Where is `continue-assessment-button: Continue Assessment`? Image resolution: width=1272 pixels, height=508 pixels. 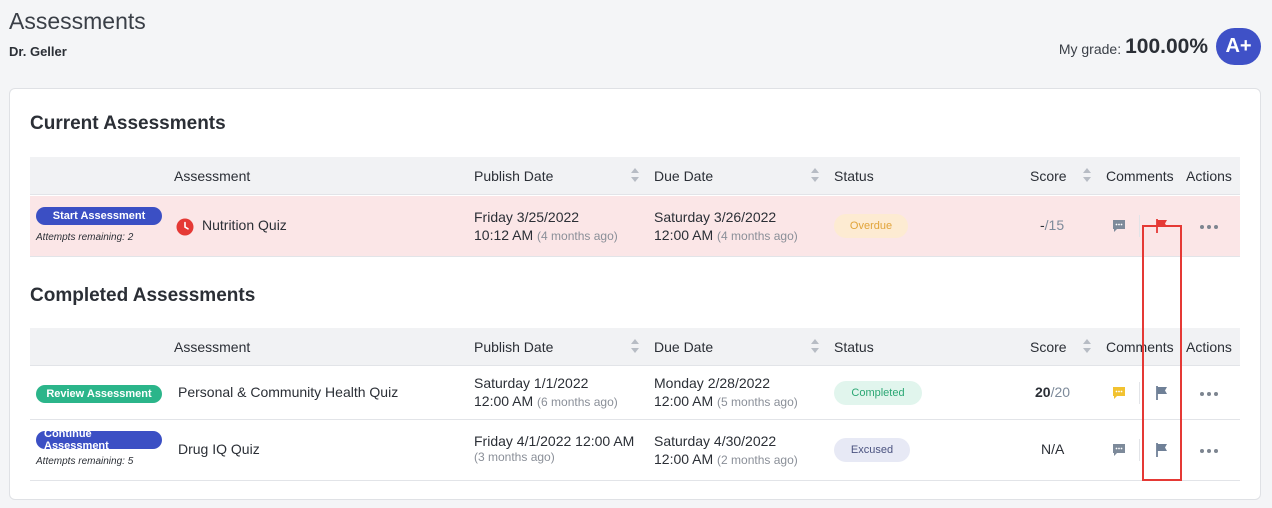
continue-assessment-button: Continue Assessment is located at coordinates (99, 440).